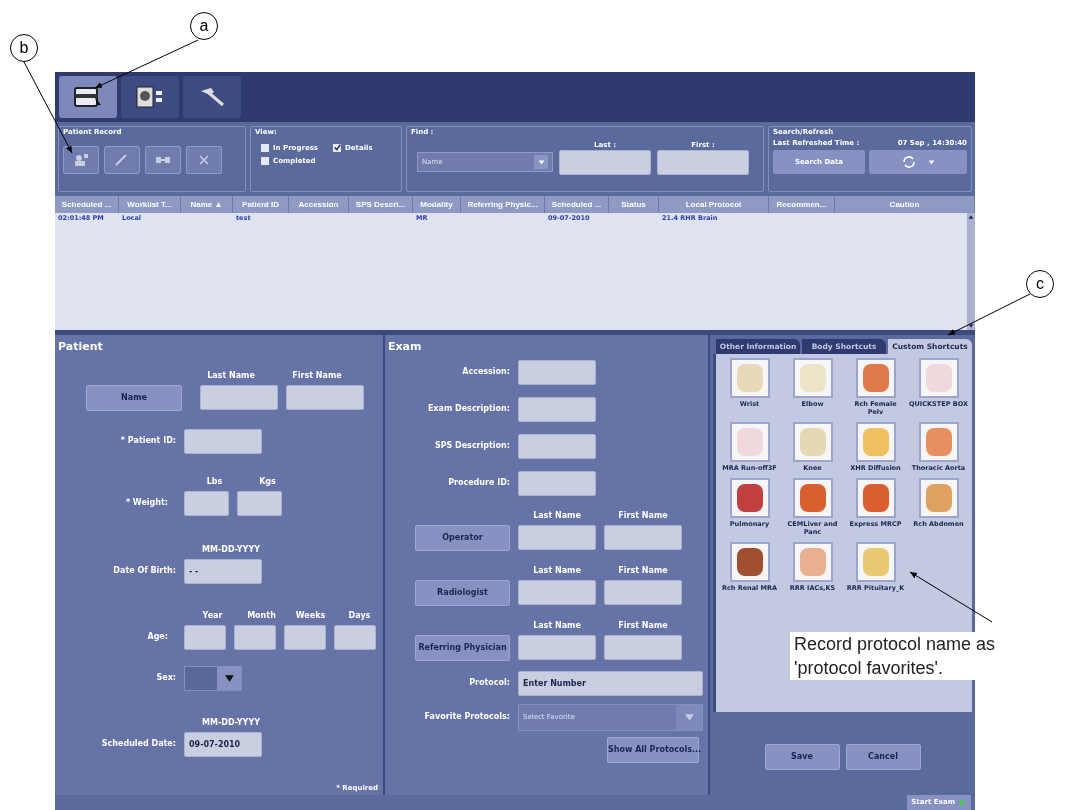  What do you see at coordinates (963, 802) in the screenshot?
I see `play-icon` at bounding box center [963, 802].